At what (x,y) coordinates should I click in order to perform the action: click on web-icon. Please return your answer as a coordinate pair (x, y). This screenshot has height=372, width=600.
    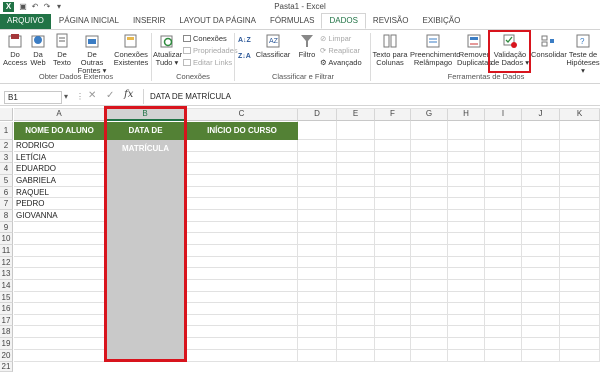
    Looking at the image, I should click on (38, 41).